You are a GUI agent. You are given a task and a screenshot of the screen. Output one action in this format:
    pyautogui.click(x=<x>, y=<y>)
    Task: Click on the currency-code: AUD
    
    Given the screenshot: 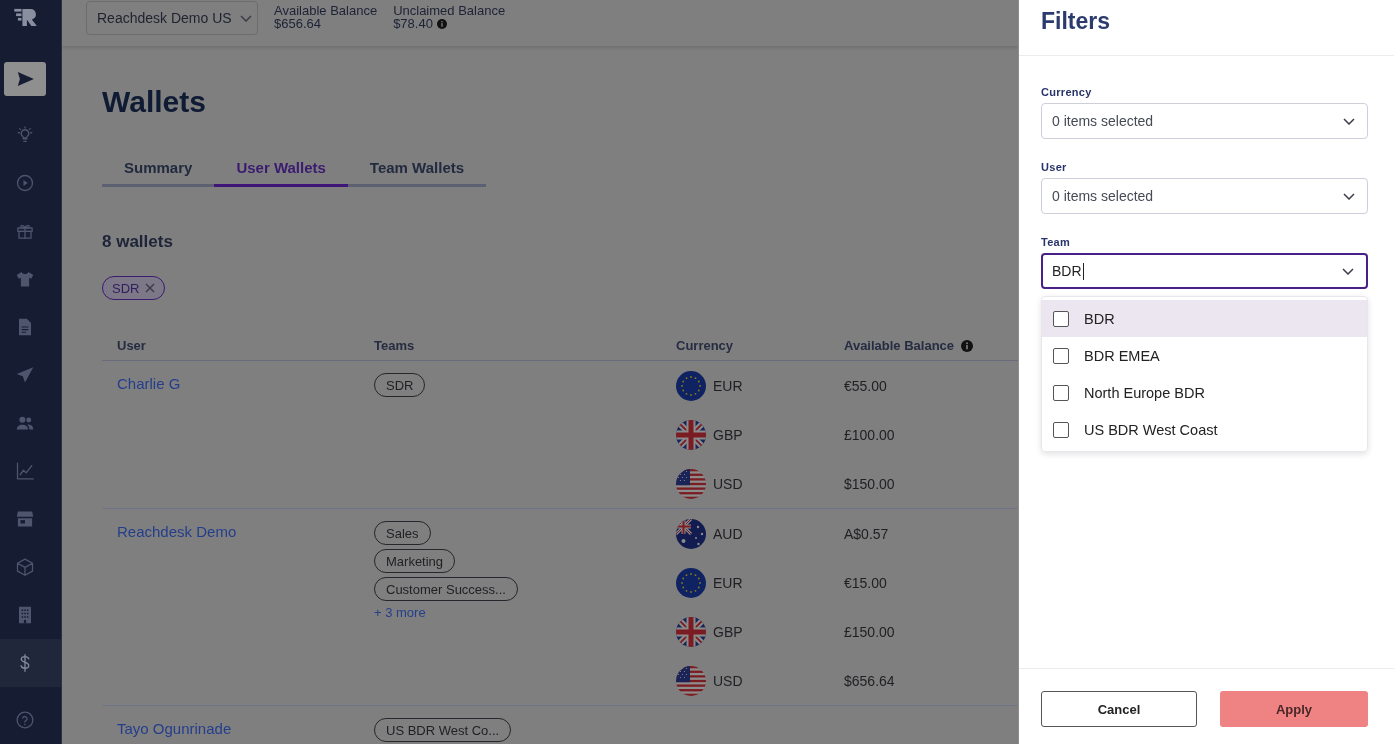 What is the action you would take?
    pyautogui.click(x=728, y=533)
    